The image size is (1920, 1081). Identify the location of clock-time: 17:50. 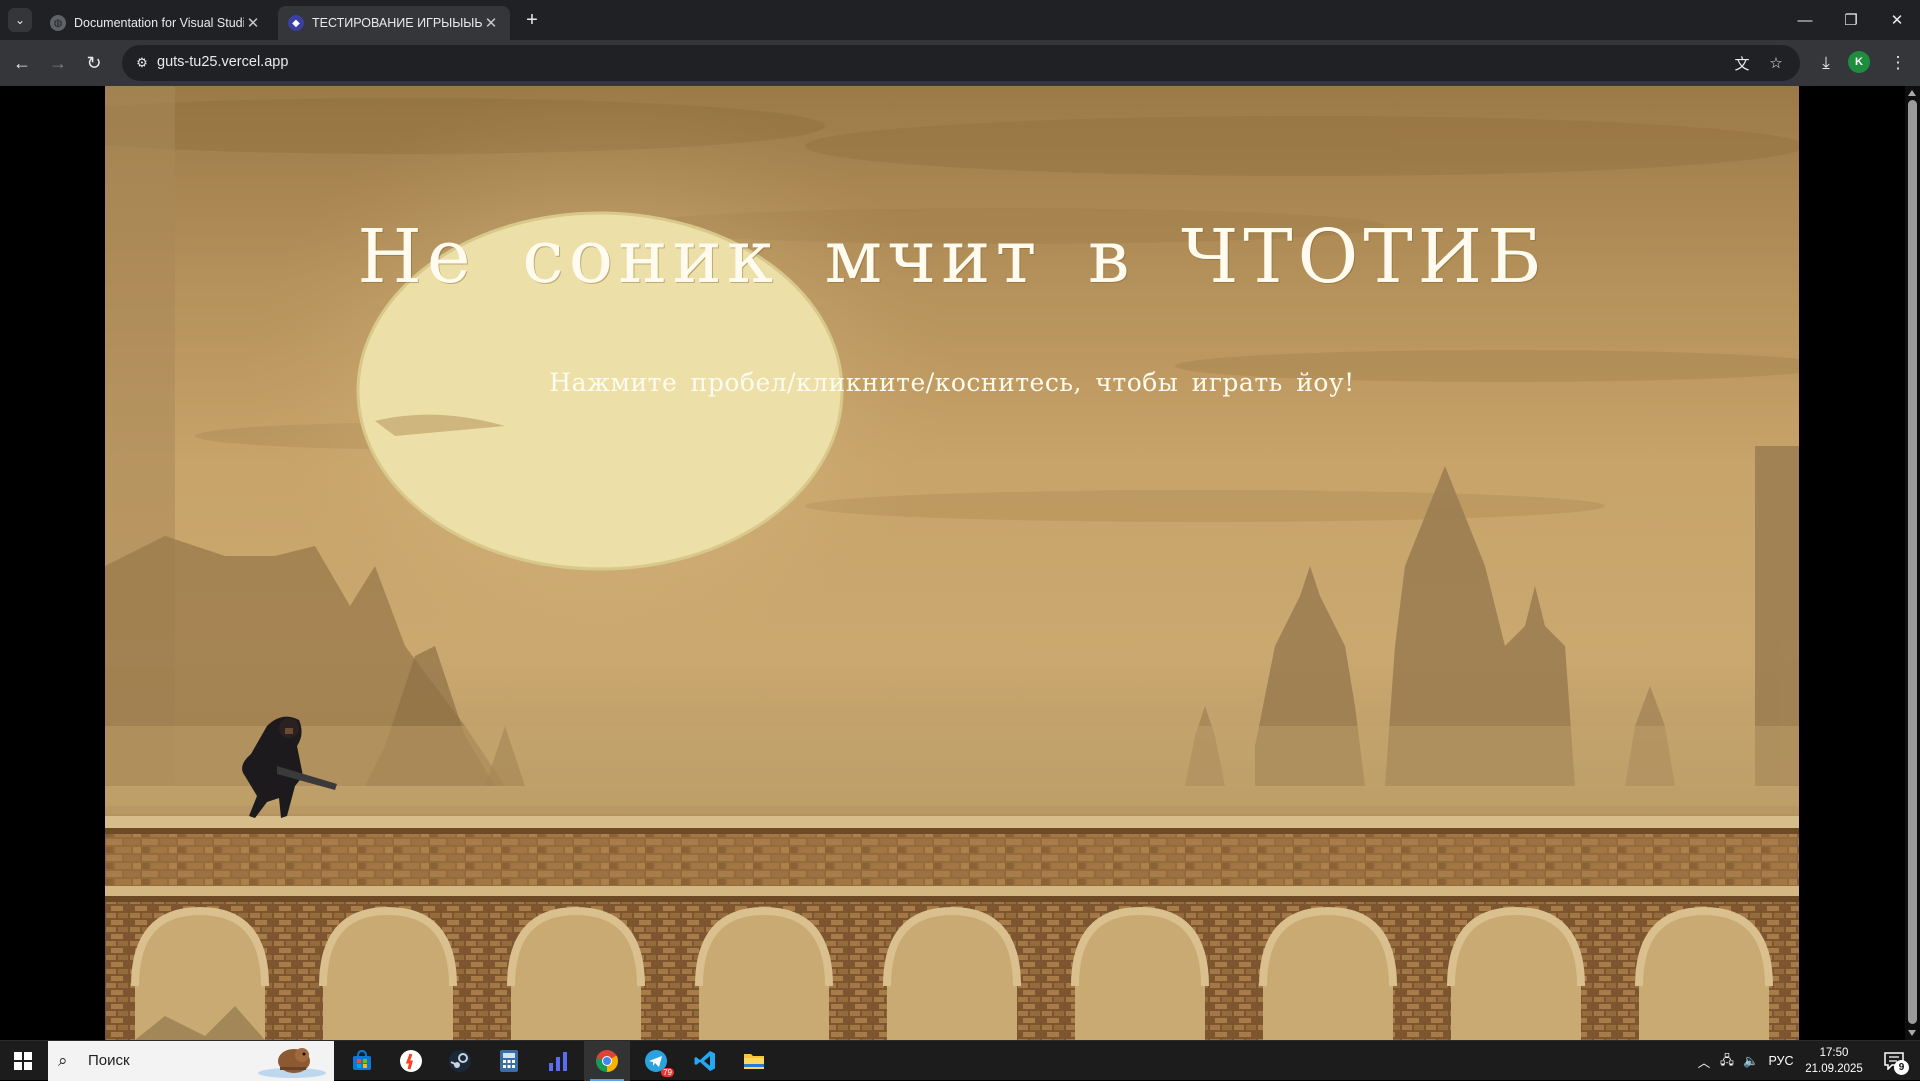
(1834, 1053).